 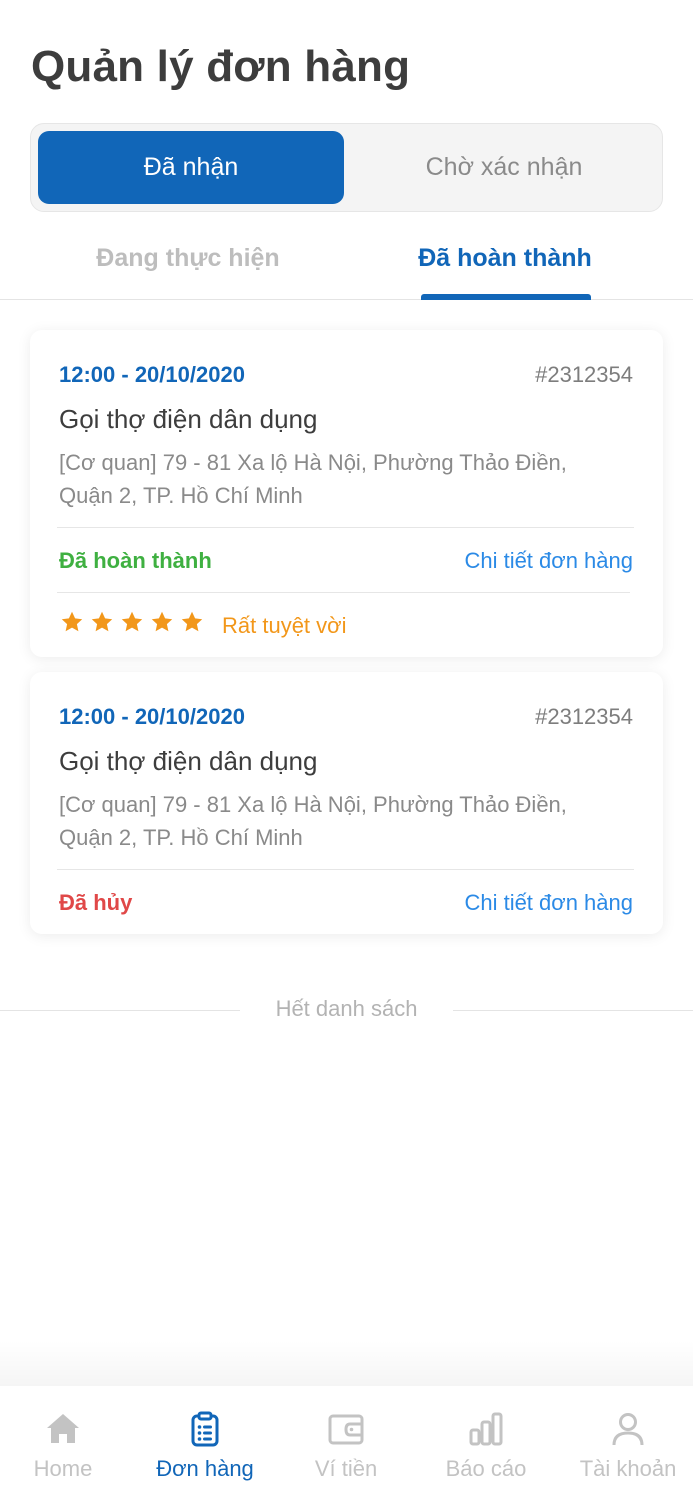 What do you see at coordinates (346, 1429) in the screenshot?
I see `wallet-icon` at bounding box center [346, 1429].